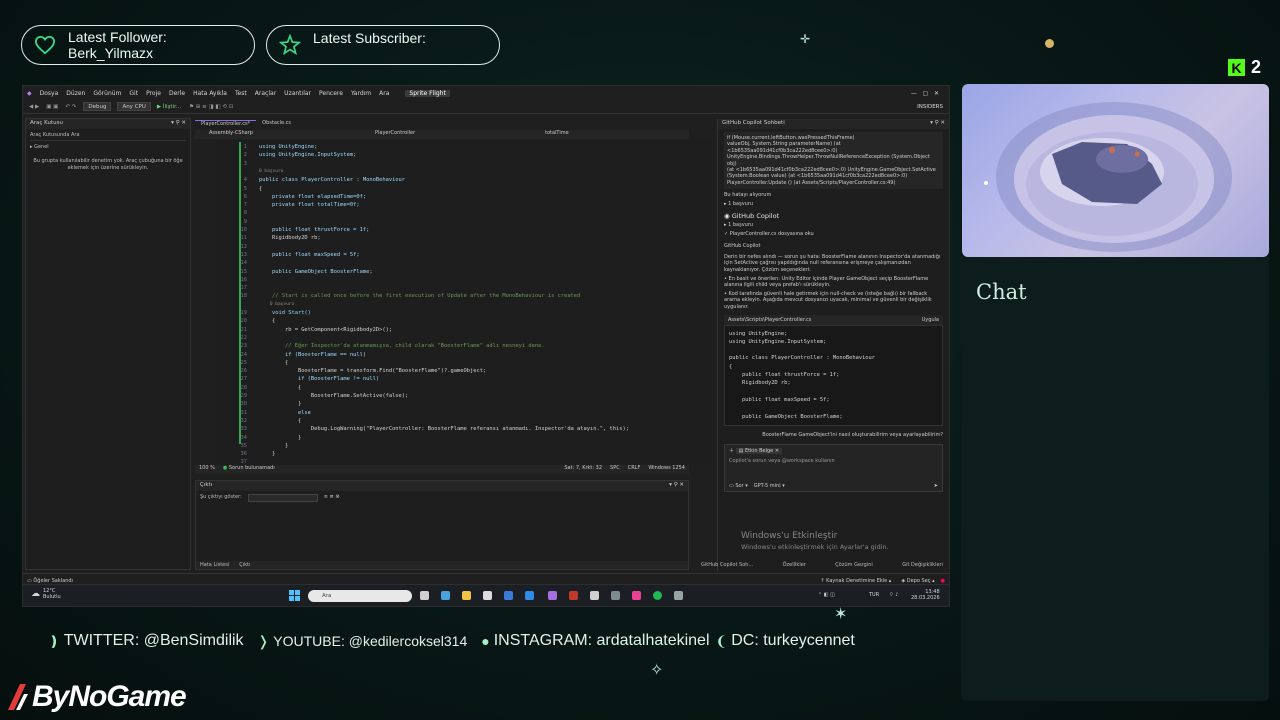  What do you see at coordinates (312, 197) in the screenshot?
I see `code-line: private float elapsedTime=0f;` at bounding box center [312, 197].